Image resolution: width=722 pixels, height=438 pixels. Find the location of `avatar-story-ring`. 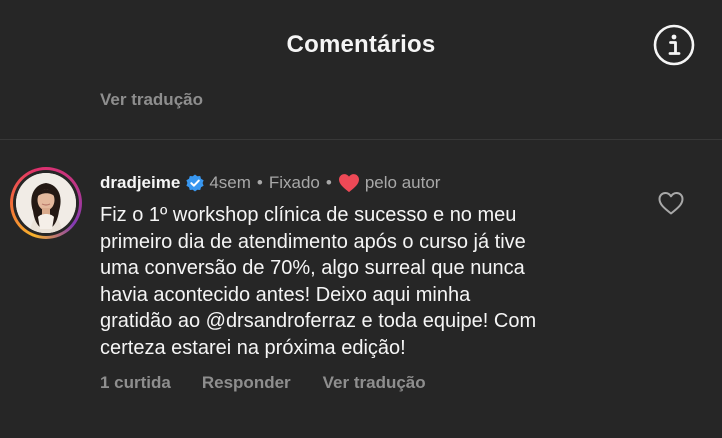

avatar-story-ring is located at coordinates (46, 203).